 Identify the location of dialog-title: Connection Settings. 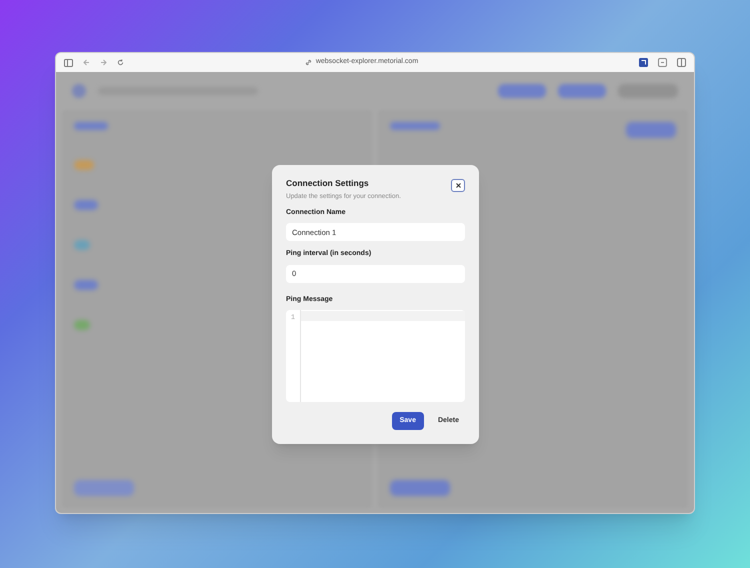
(328, 183).